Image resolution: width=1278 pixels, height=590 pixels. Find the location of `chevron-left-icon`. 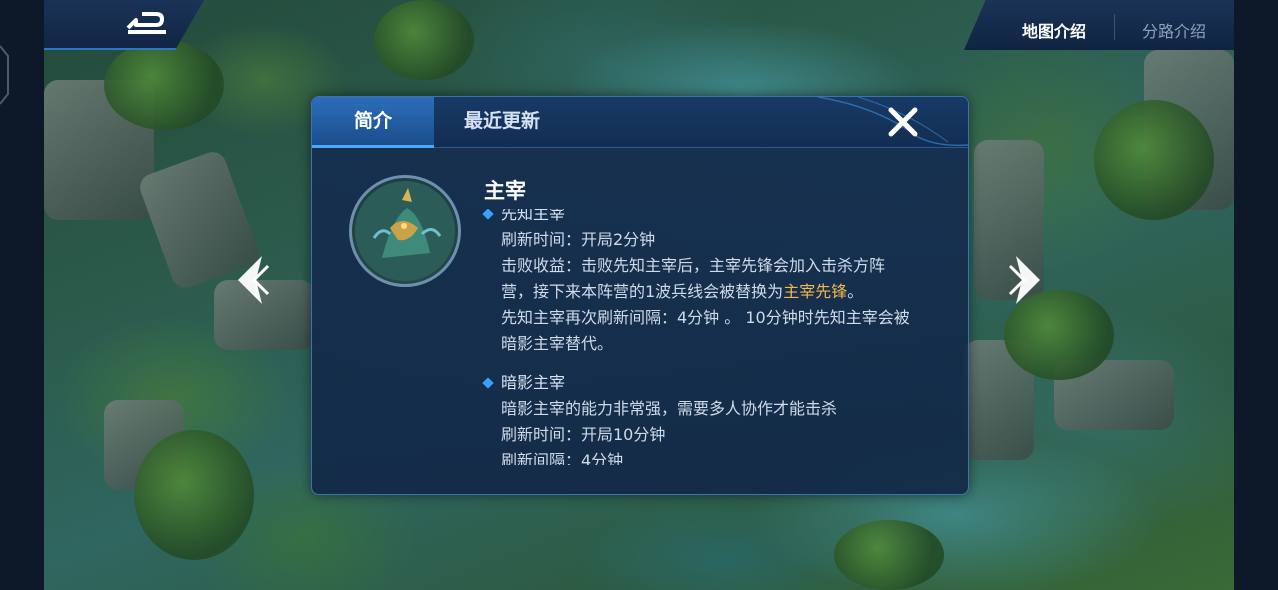

chevron-left-icon is located at coordinates (252, 280).